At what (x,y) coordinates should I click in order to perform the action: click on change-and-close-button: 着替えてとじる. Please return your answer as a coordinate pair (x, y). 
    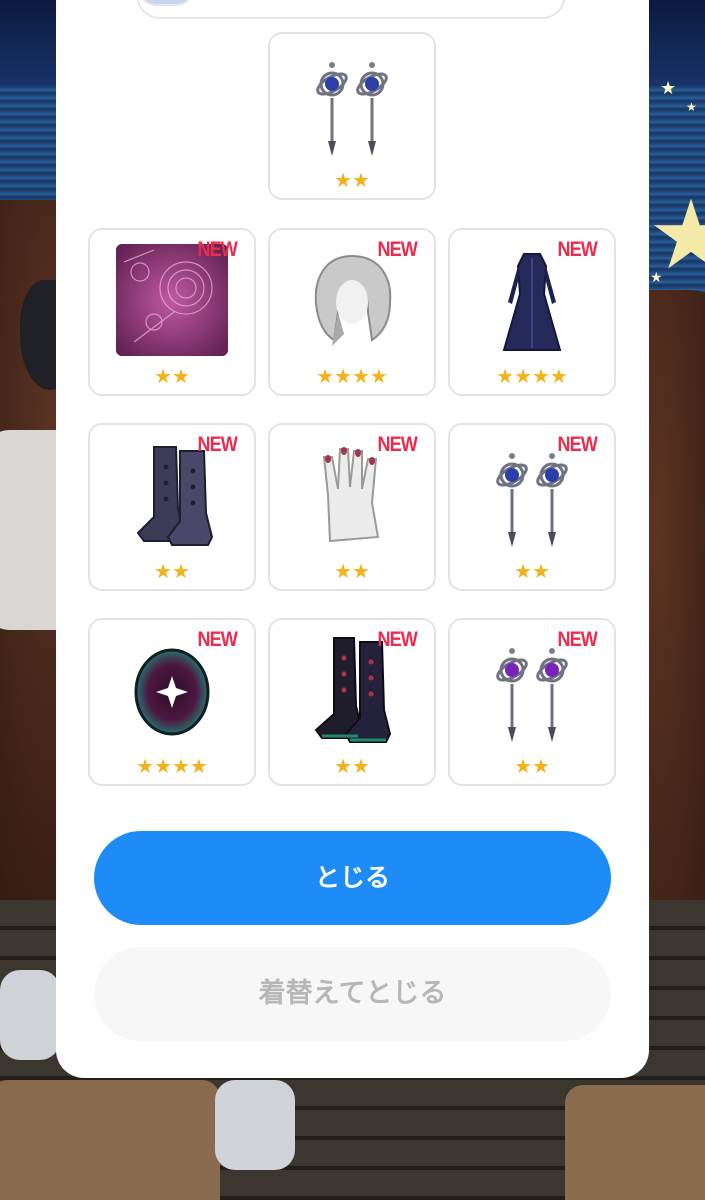
    Looking at the image, I should click on (352, 994).